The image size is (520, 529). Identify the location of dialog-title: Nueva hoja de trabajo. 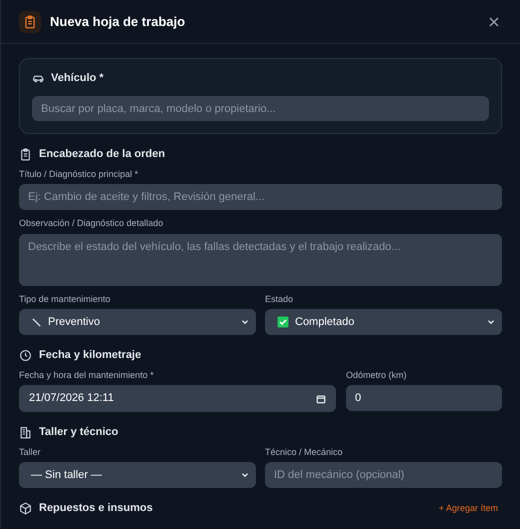
(118, 21).